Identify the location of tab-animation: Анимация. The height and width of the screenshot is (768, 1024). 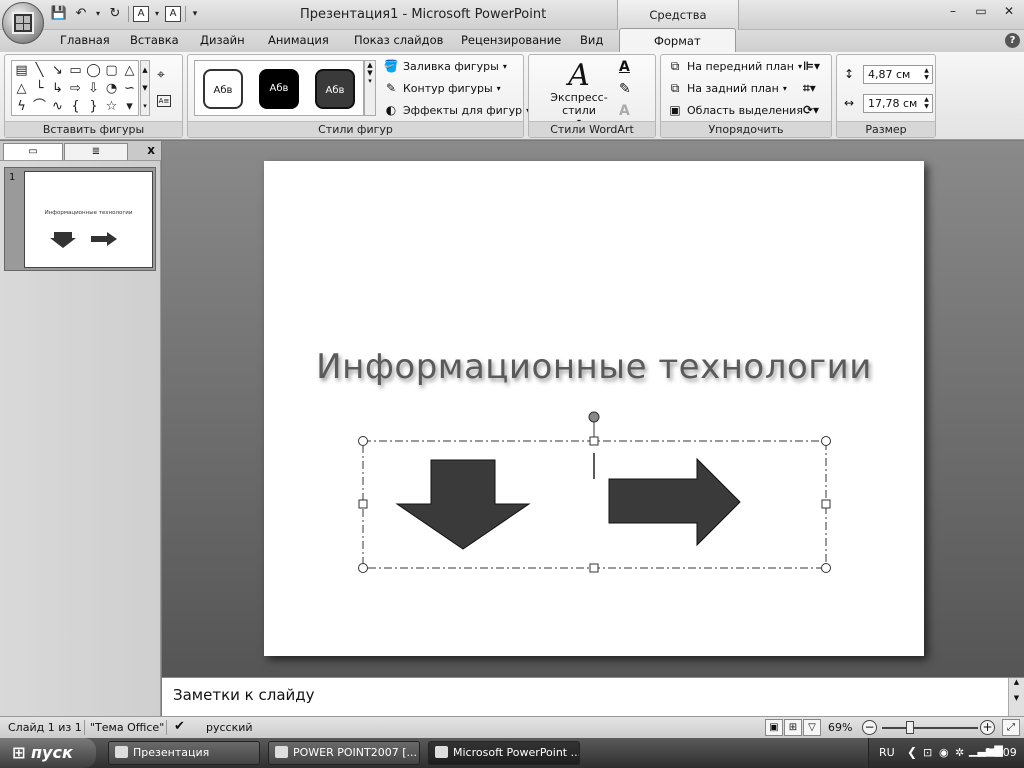
(298, 40).